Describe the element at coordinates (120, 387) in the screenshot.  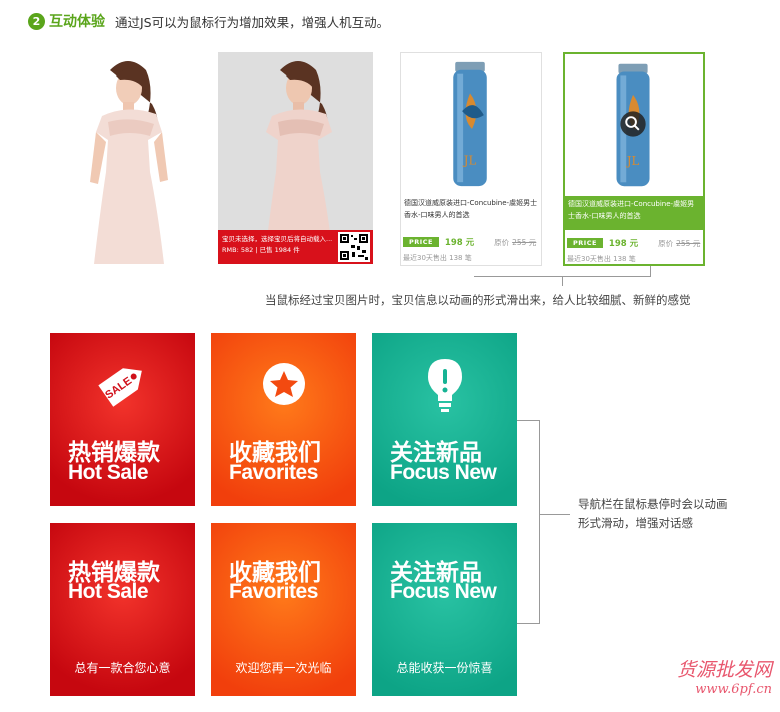
I see `sale-tag-icon: SALE` at that location.